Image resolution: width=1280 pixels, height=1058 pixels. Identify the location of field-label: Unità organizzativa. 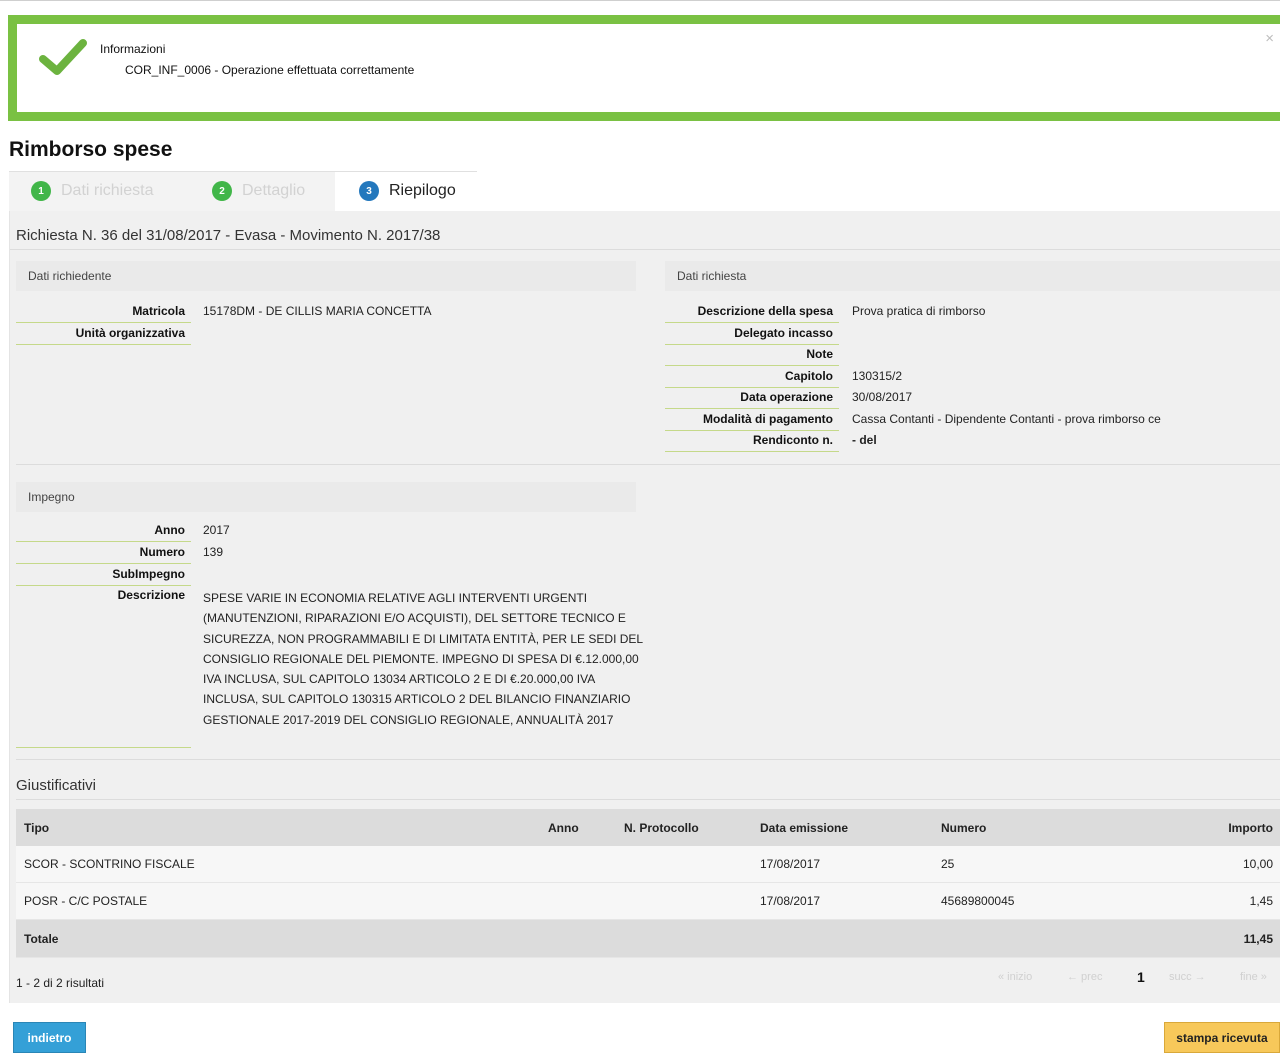
(103, 334).